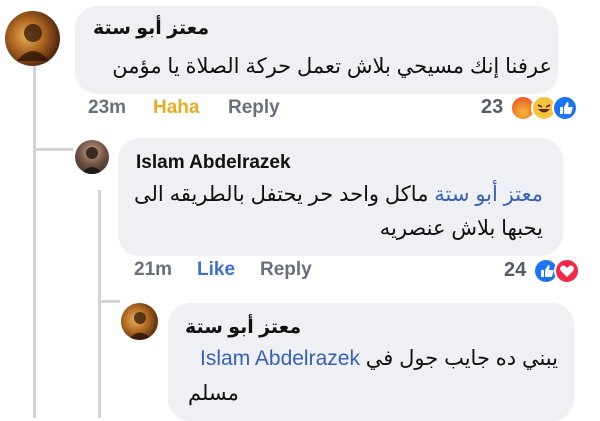 The image size is (600, 421). What do you see at coordinates (151, 28) in the screenshot?
I see `comment-author: معتز أبو ستة` at bounding box center [151, 28].